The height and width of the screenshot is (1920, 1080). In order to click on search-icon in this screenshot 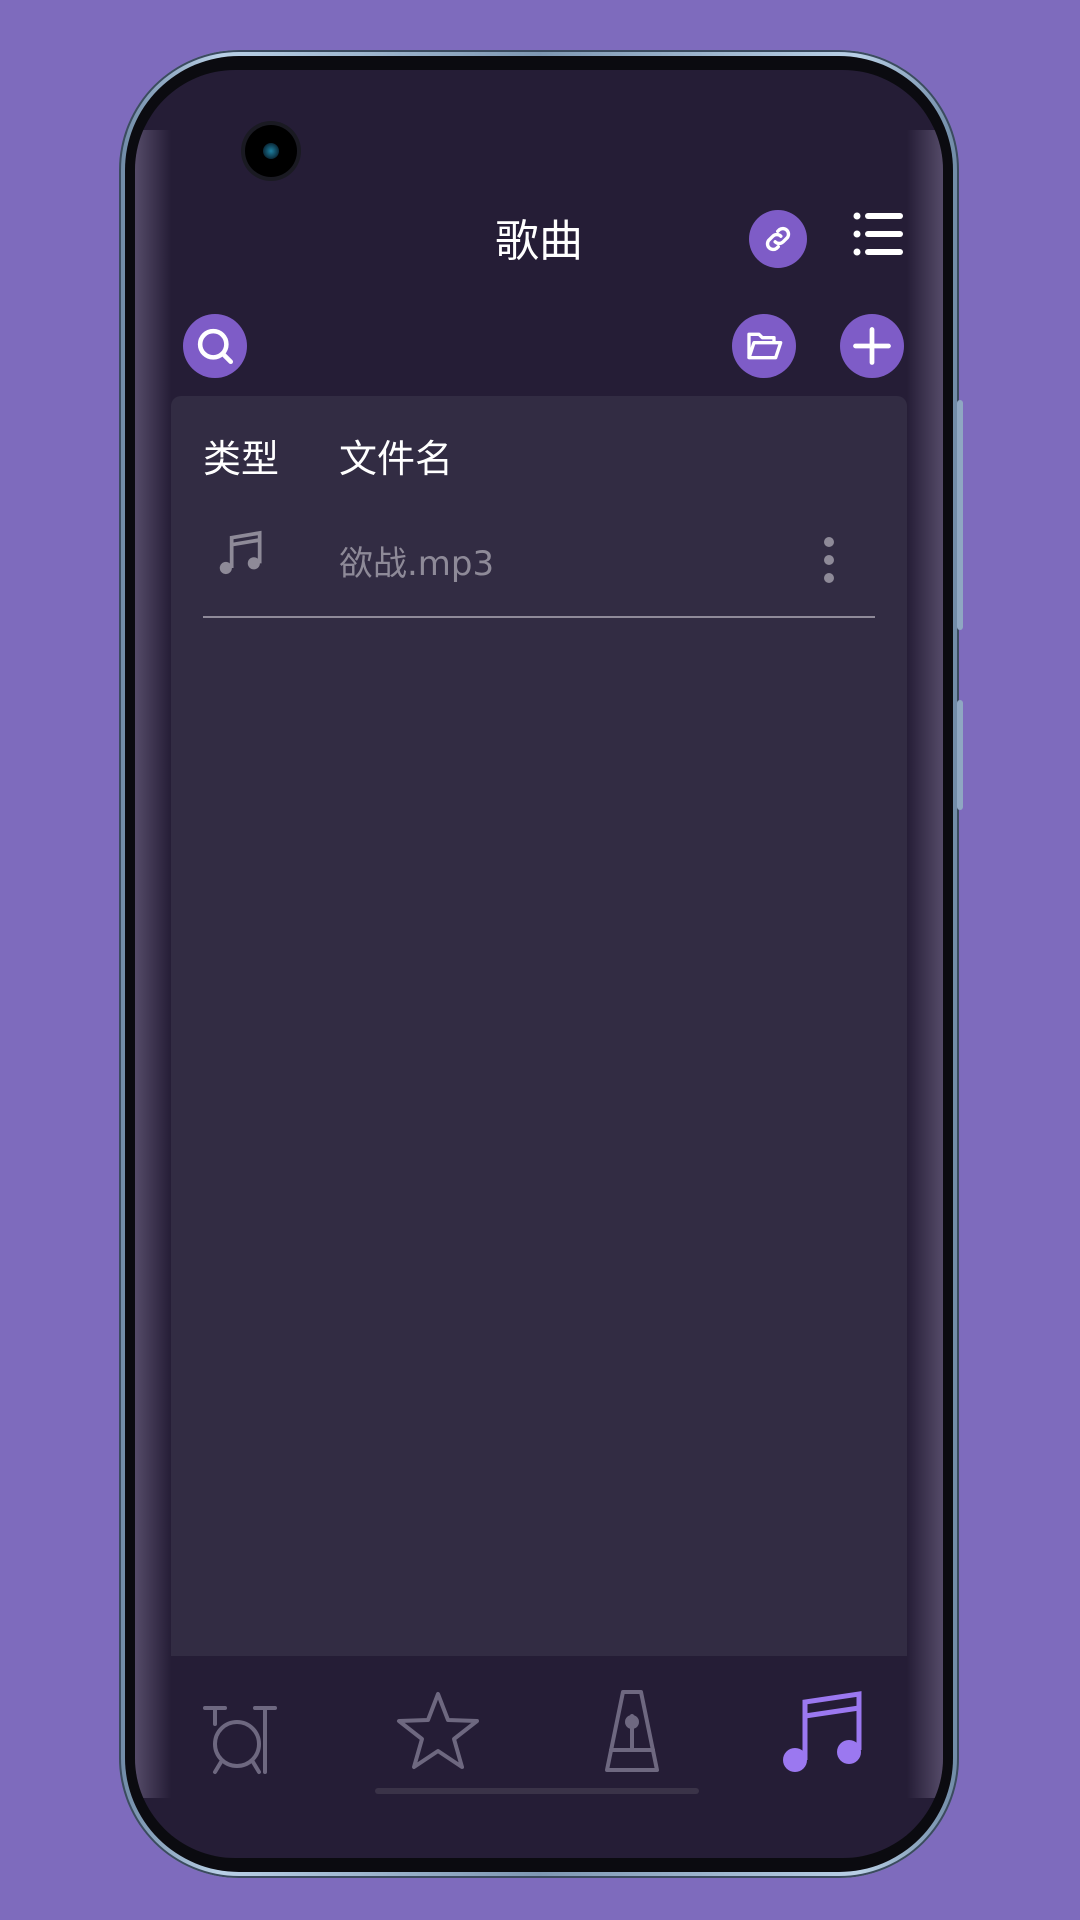, I will do `click(215, 346)`.